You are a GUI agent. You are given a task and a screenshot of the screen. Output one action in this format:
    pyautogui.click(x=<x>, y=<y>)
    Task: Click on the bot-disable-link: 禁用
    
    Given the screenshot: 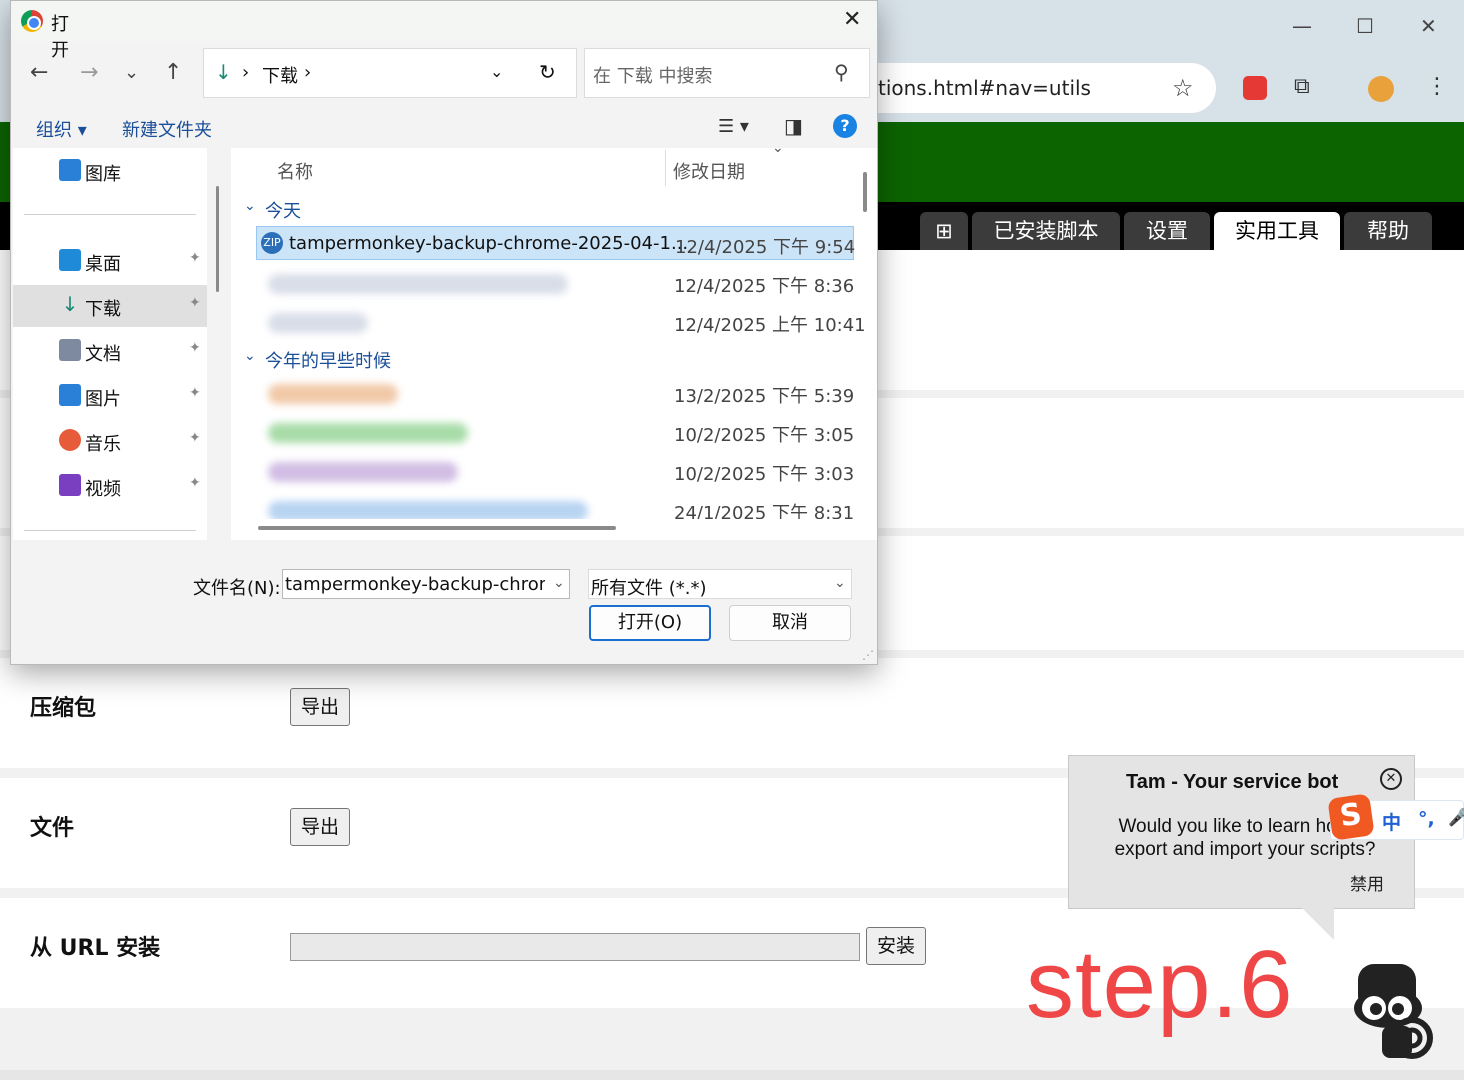 What is the action you would take?
    pyautogui.click(x=1367, y=882)
    